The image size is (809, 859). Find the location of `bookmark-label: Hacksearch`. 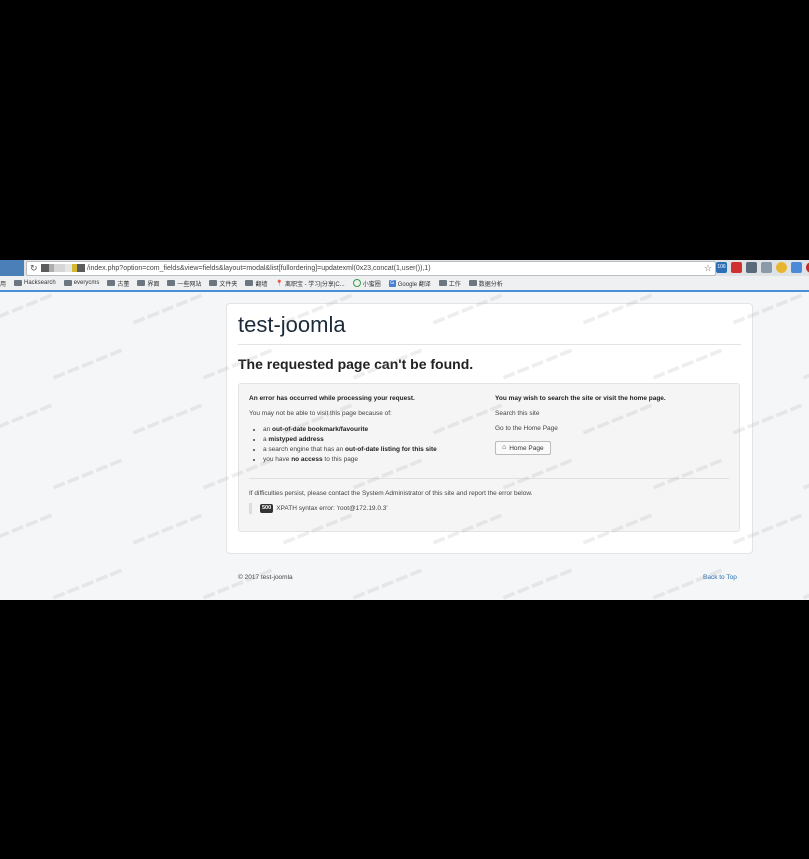

bookmark-label: Hacksearch is located at coordinates (40, 283).